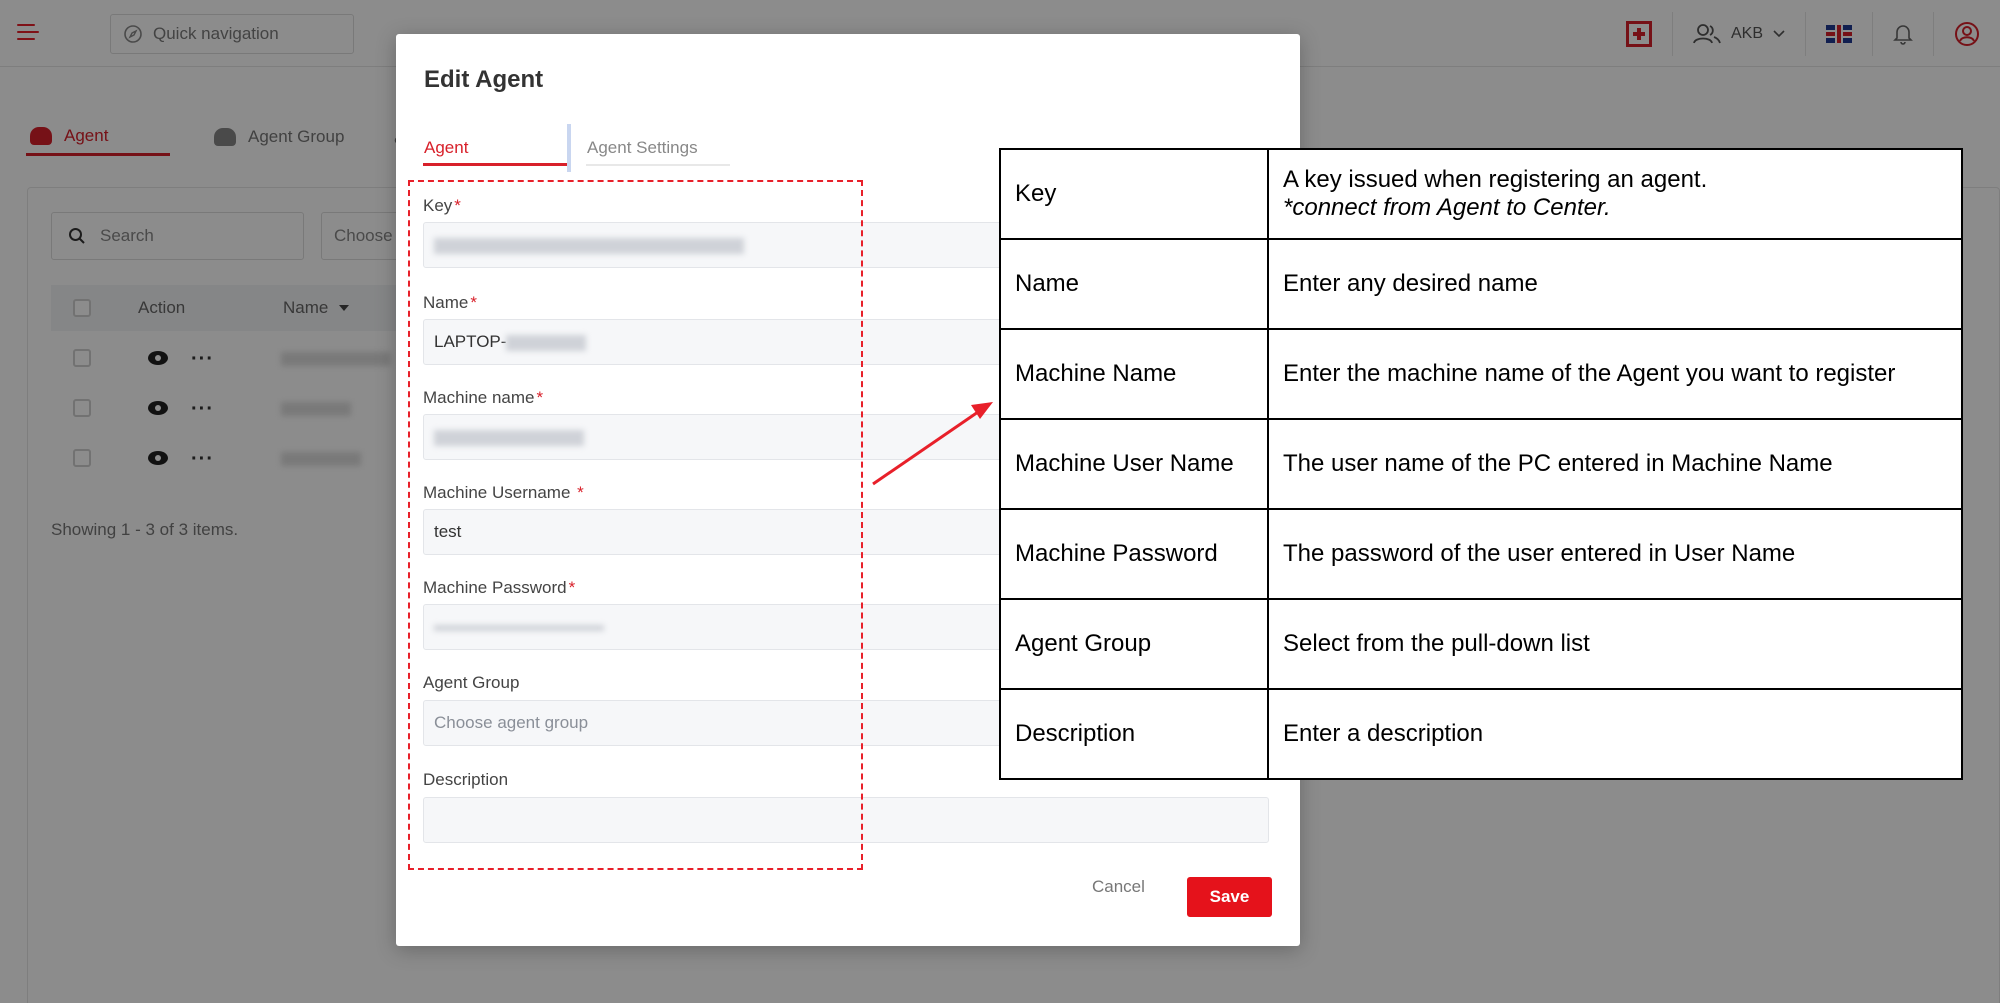 The image size is (2000, 1003). I want to click on table-key-cell: Machine User Name, so click(1134, 464).